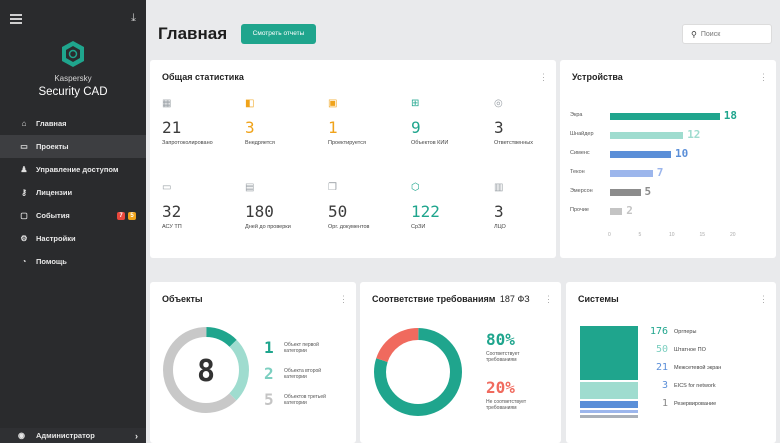  I want to click on systems-label: Оргперы, so click(685, 331).